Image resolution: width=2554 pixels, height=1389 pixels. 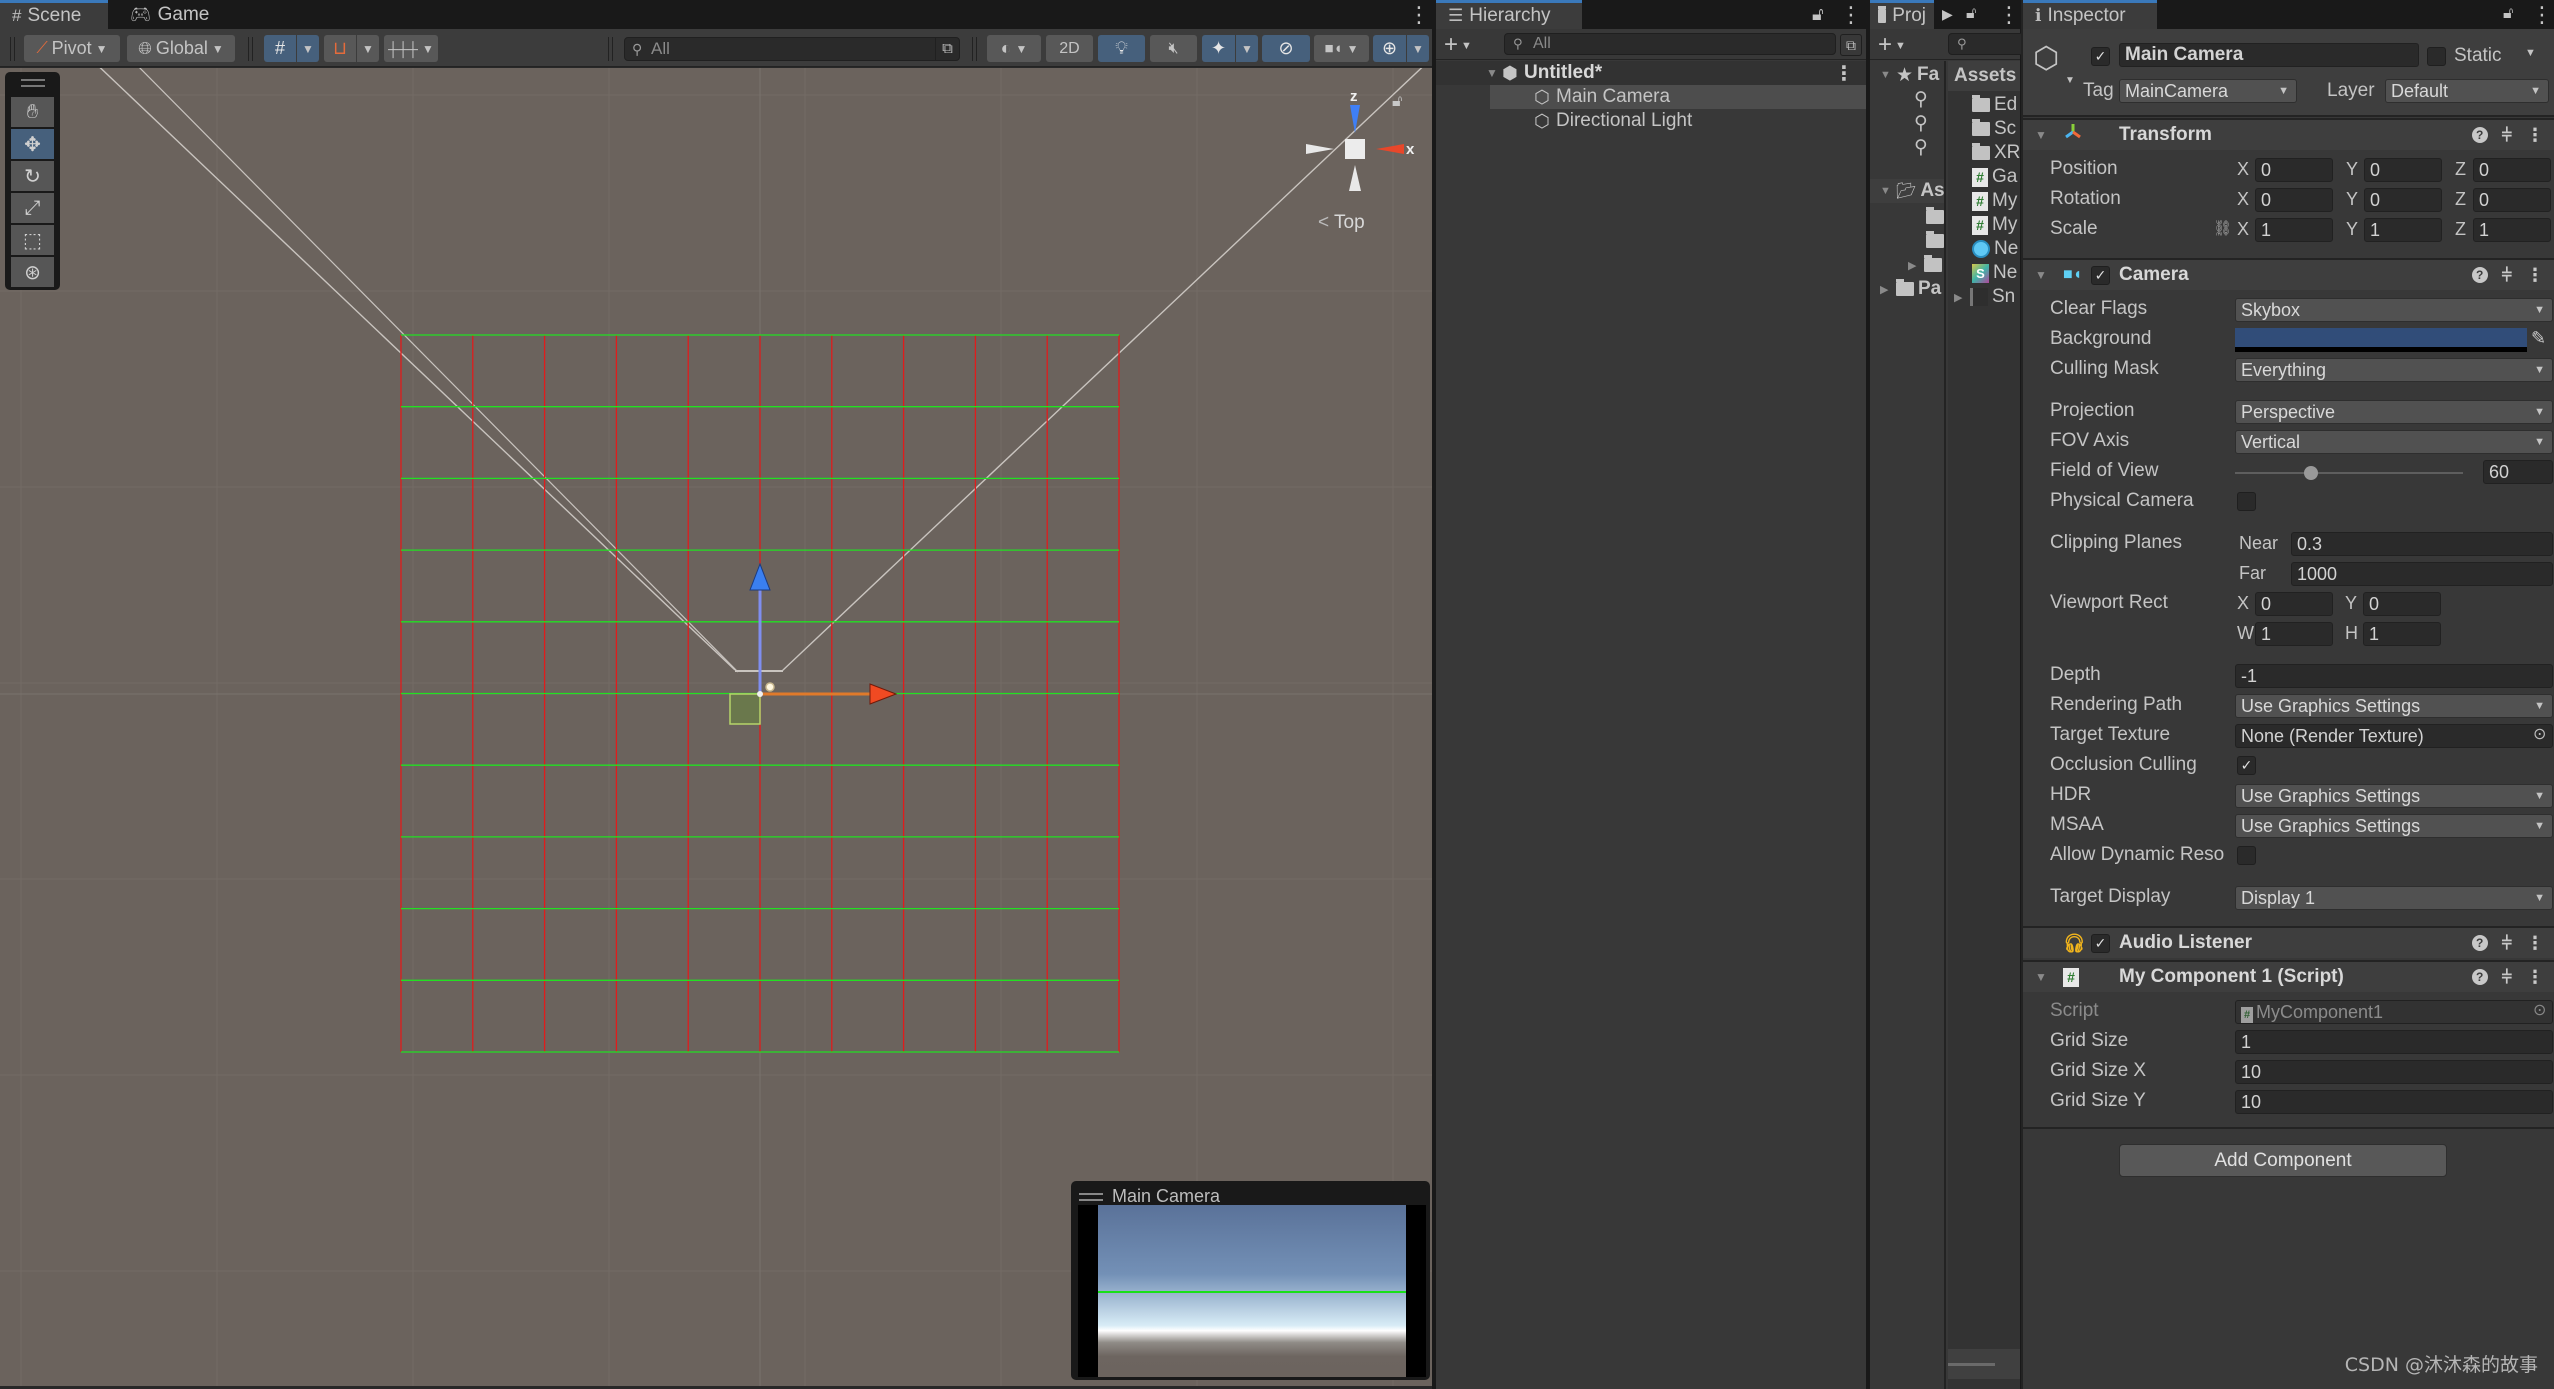 What do you see at coordinates (1995, 249) in the screenshot?
I see `asset-item: Ne` at bounding box center [1995, 249].